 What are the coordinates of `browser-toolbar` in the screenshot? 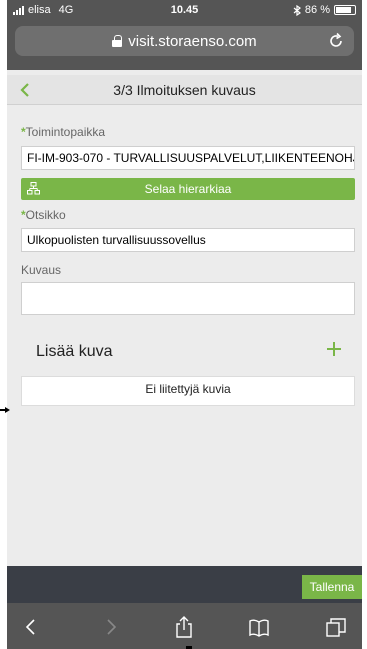 It's located at (184, 626).